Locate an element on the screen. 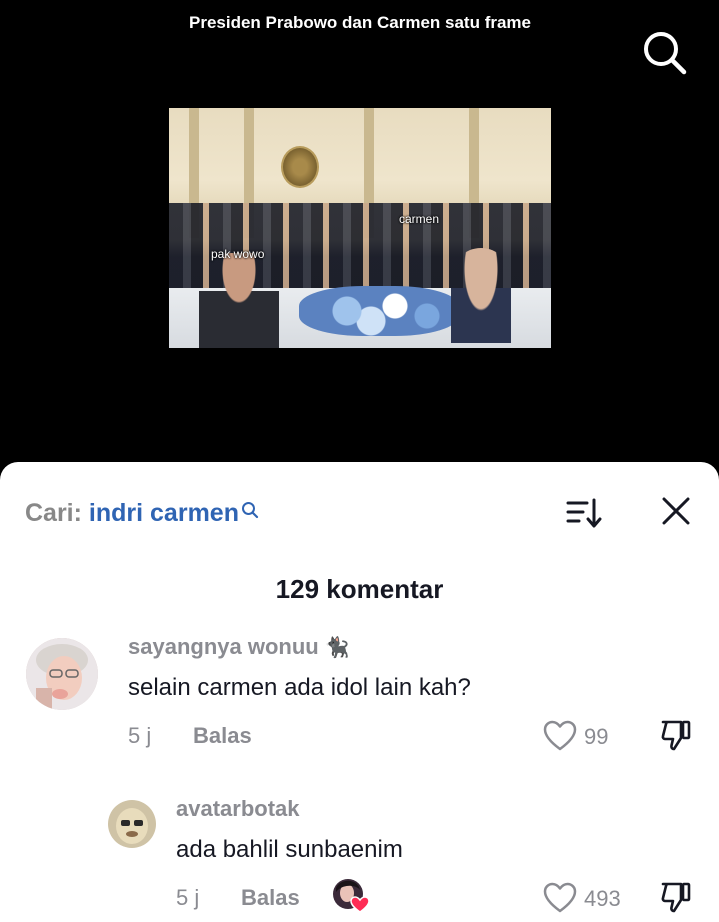 This screenshot has height=922, width=719. comment-count: 129 komentar is located at coordinates (359, 589).